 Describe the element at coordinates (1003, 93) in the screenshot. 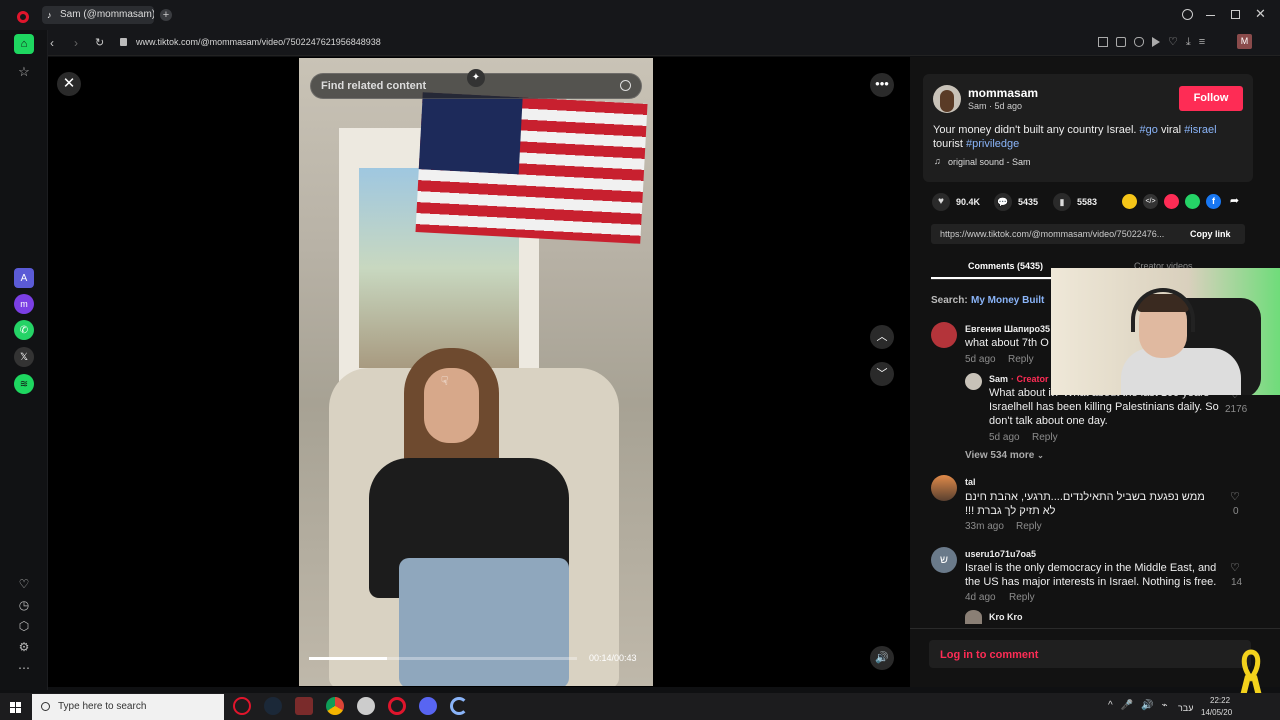

I see `author-username: mommasam` at that location.